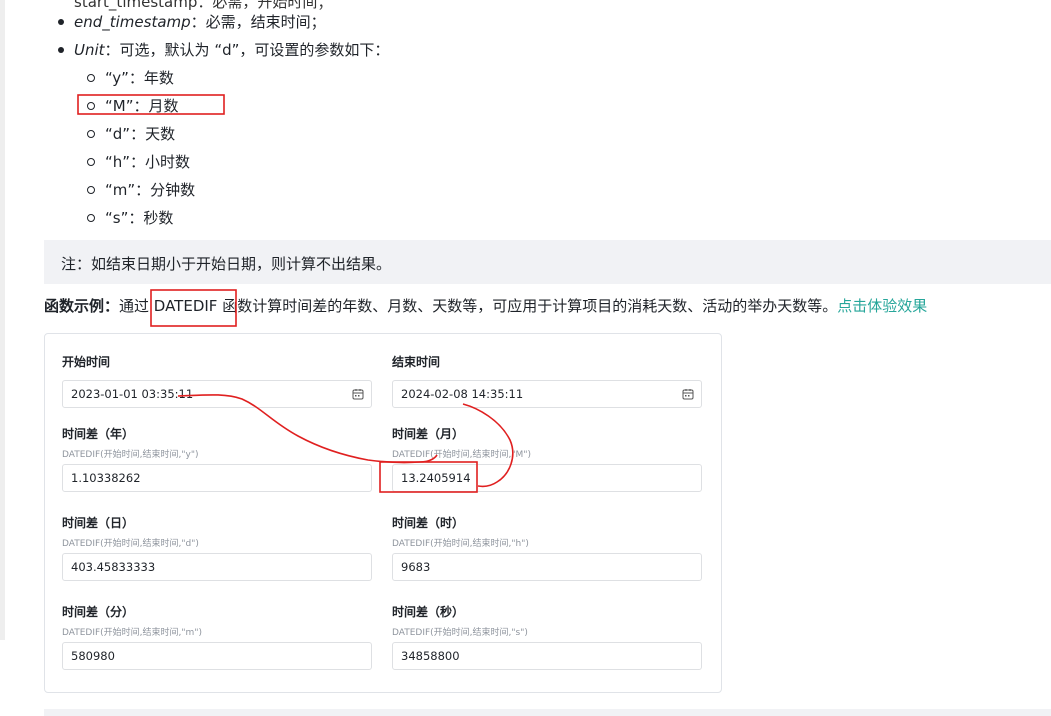 The width and height of the screenshot is (1051, 716). Describe the element at coordinates (136, 306) in the screenshot. I see `example-text-before: 通过` at that location.